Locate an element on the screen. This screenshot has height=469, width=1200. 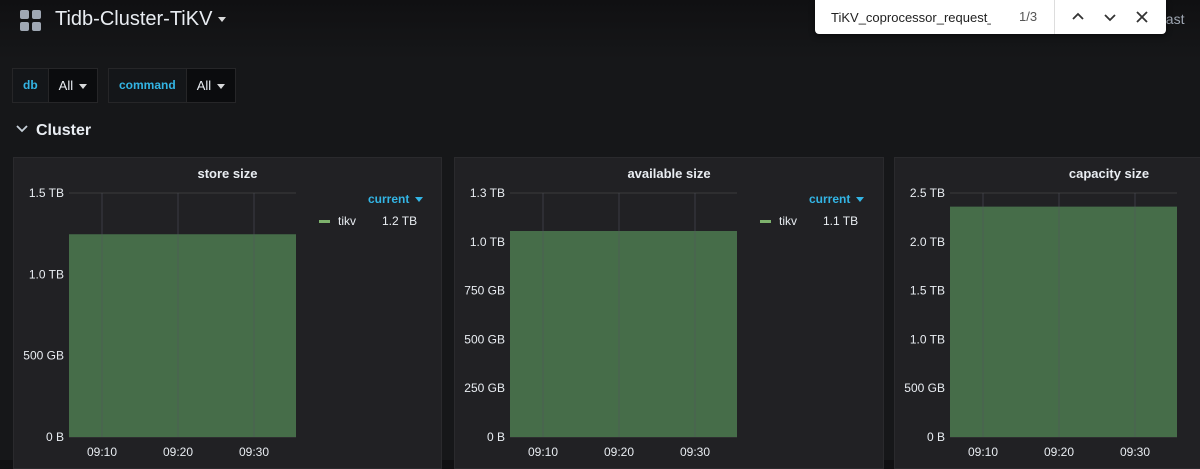
find-divider is located at coordinates (1054, 17).